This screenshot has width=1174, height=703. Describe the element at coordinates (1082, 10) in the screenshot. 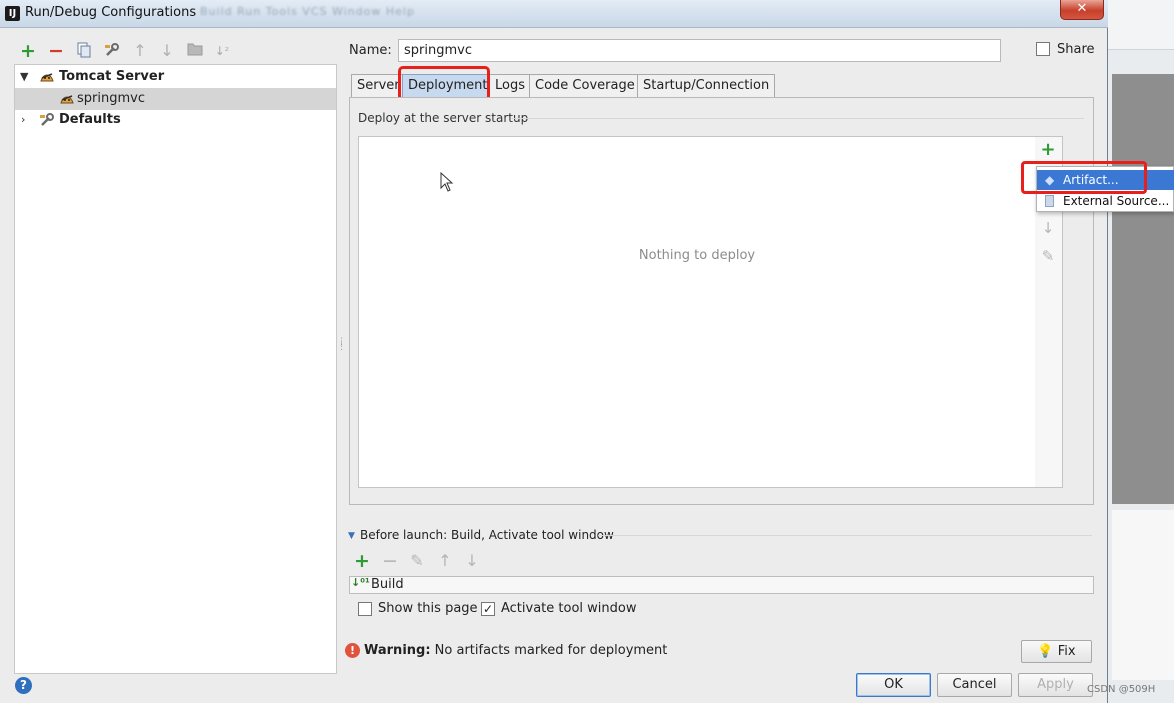

I see `close-button: ✕` at that location.